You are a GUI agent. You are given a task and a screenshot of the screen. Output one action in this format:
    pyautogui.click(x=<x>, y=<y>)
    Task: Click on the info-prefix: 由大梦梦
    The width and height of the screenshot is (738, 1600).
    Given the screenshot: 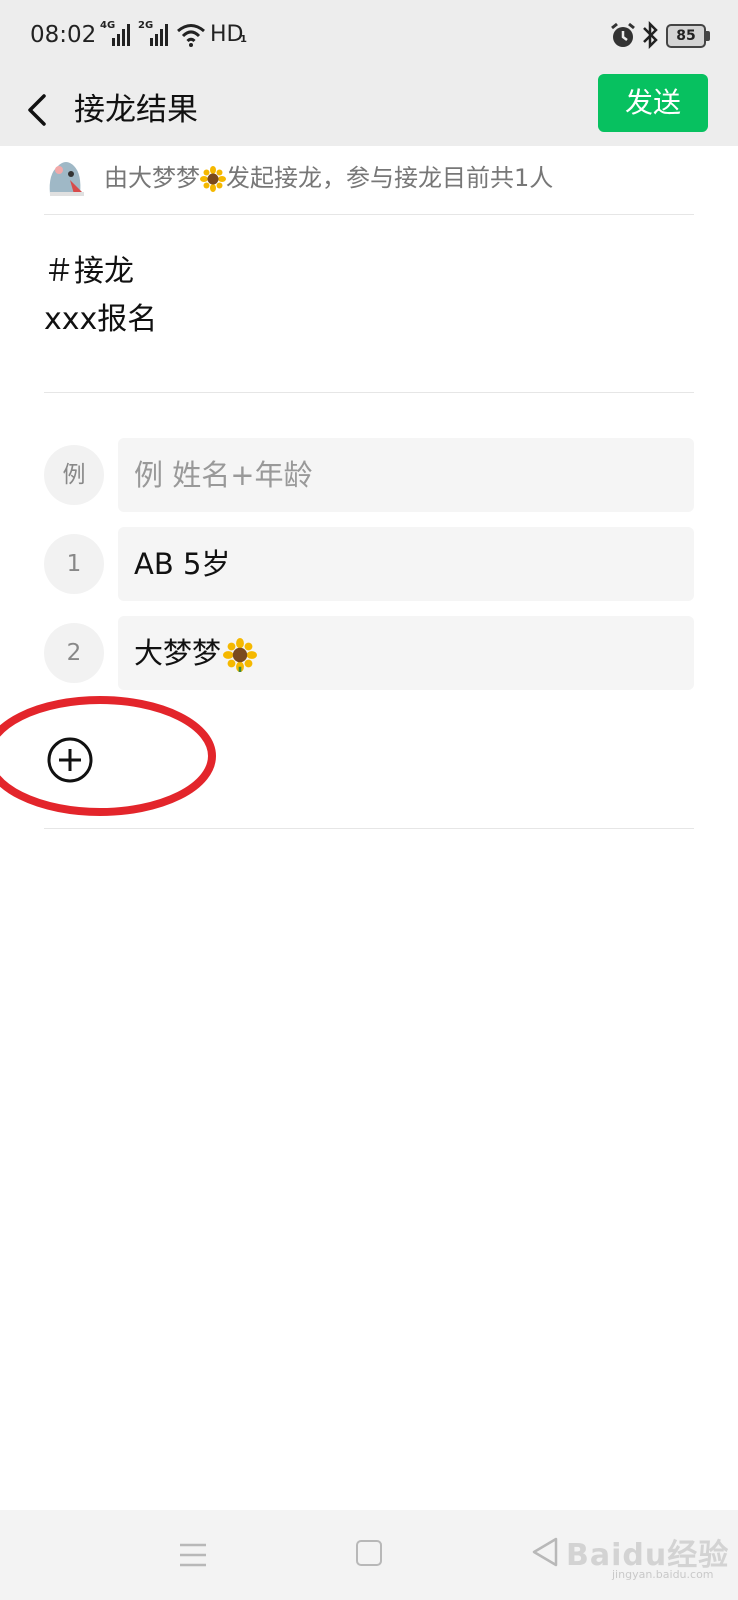 What is the action you would take?
    pyautogui.click(x=152, y=178)
    